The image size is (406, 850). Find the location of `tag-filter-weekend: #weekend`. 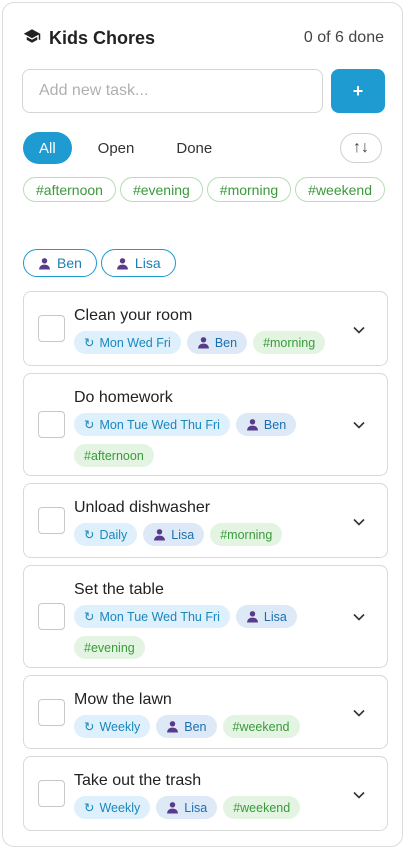

tag-filter-weekend: #weekend is located at coordinates (340, 189).